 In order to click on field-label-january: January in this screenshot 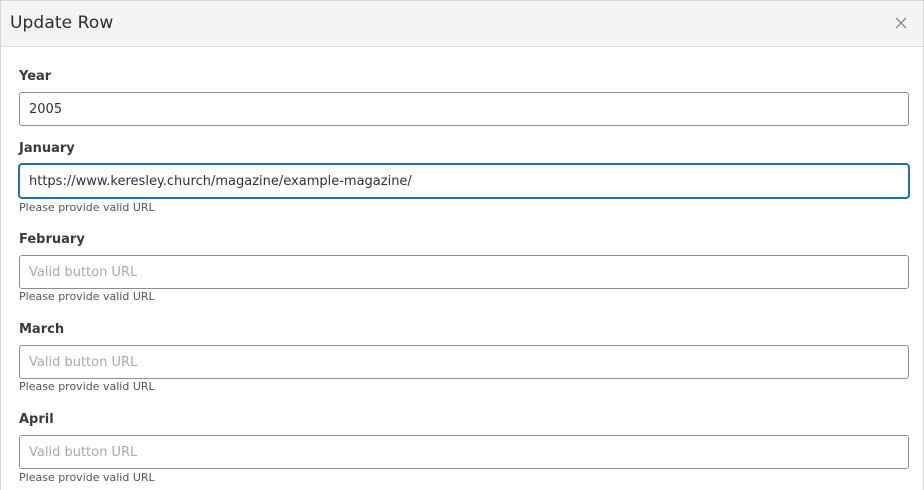, I will do `click(47, 148)`.